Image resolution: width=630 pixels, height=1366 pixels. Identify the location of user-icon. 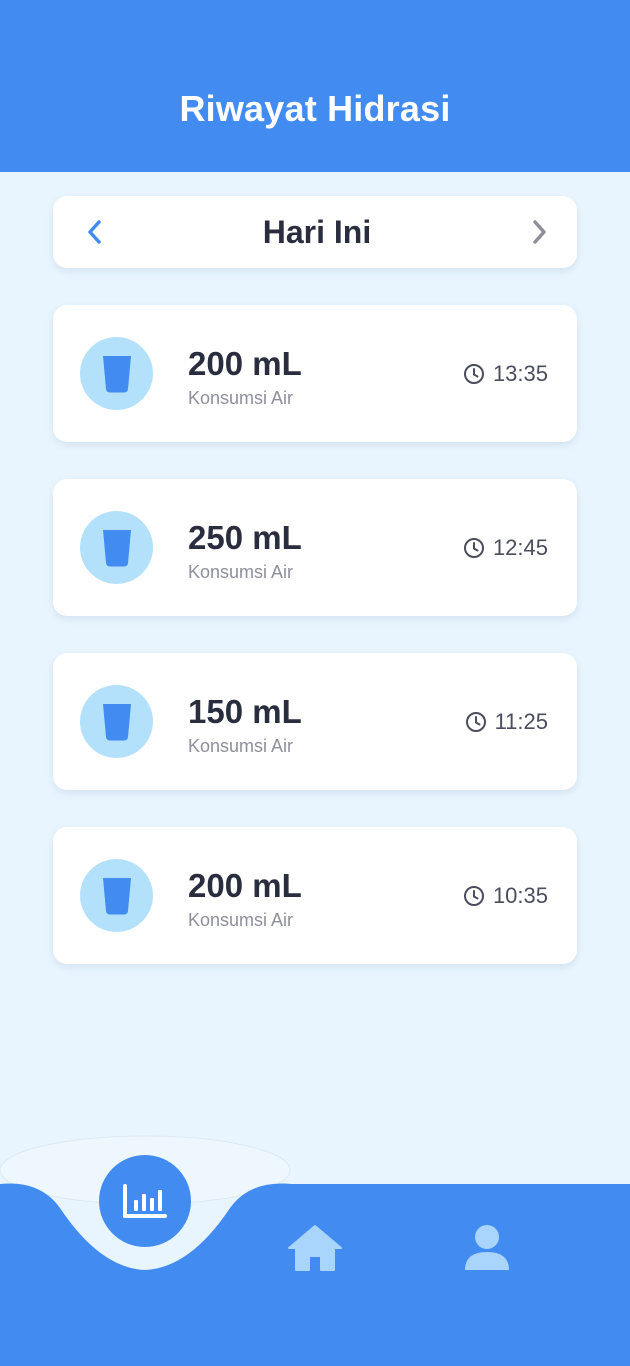
(487, 1247).